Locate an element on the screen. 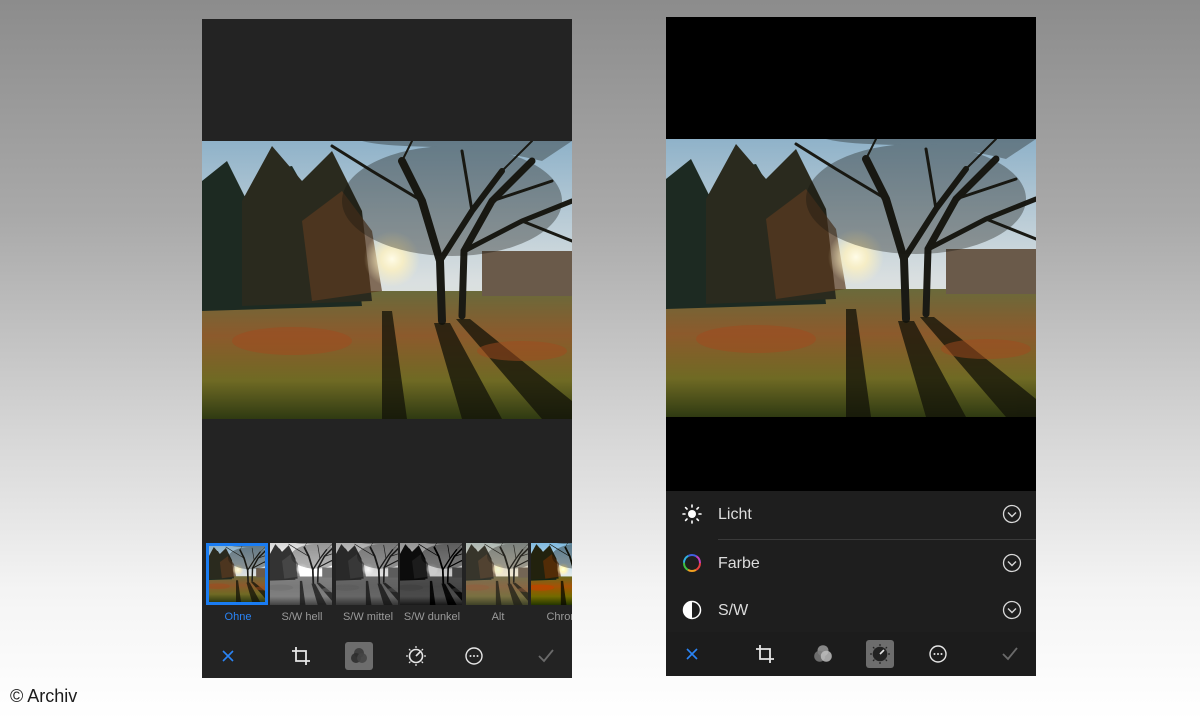  adjust-row-sw: S/W is located at coordinates (851, 610).